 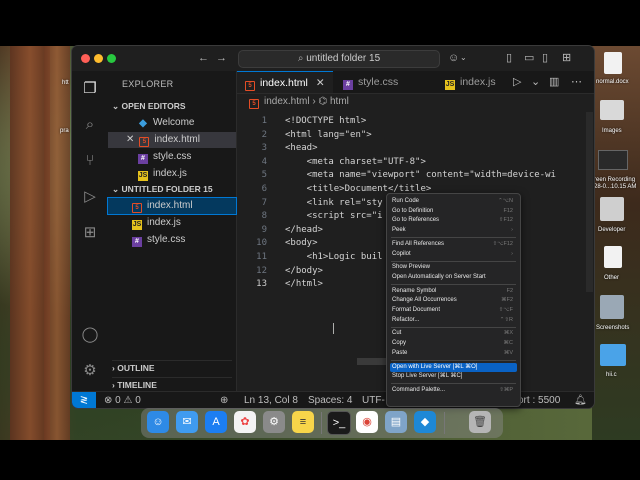 What do you see at coordinates (453, 292) in the screenshot?
I see `context-menu-item: Rename Symbol F2` at bounding box center [453, 292].